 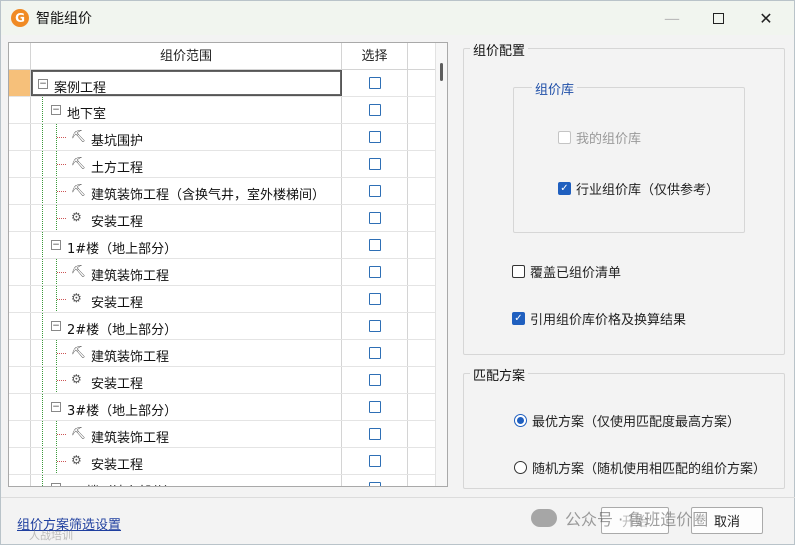 What do you see at coordinates (520, 420) in the screenshot?
I see `best-scheme-radio` at bounding box center [520, 420].